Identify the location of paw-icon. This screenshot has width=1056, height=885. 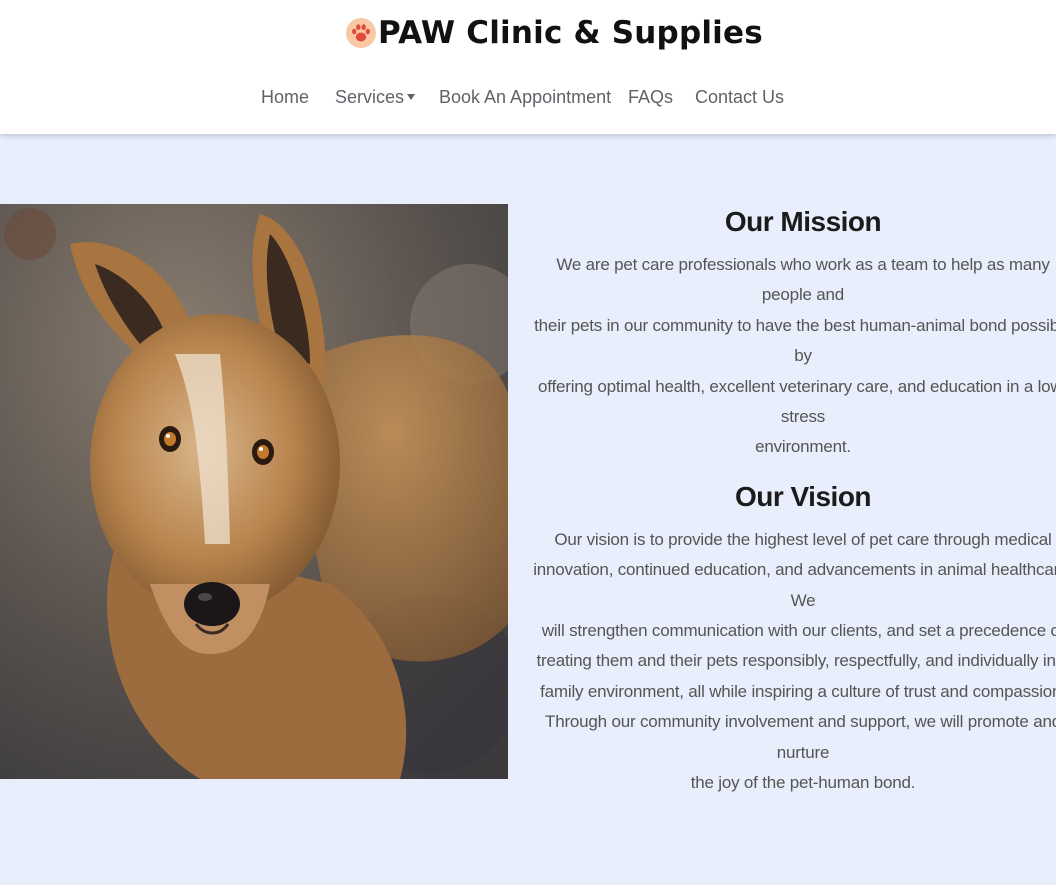
(361, 33).